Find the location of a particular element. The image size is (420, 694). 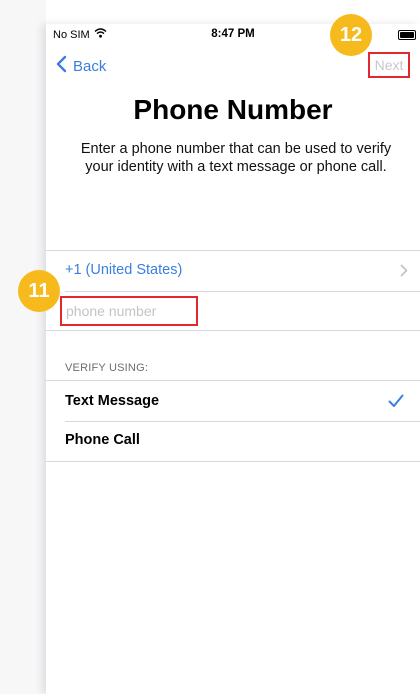

step-badge-12: 12 is located at coordinates (351, 35).